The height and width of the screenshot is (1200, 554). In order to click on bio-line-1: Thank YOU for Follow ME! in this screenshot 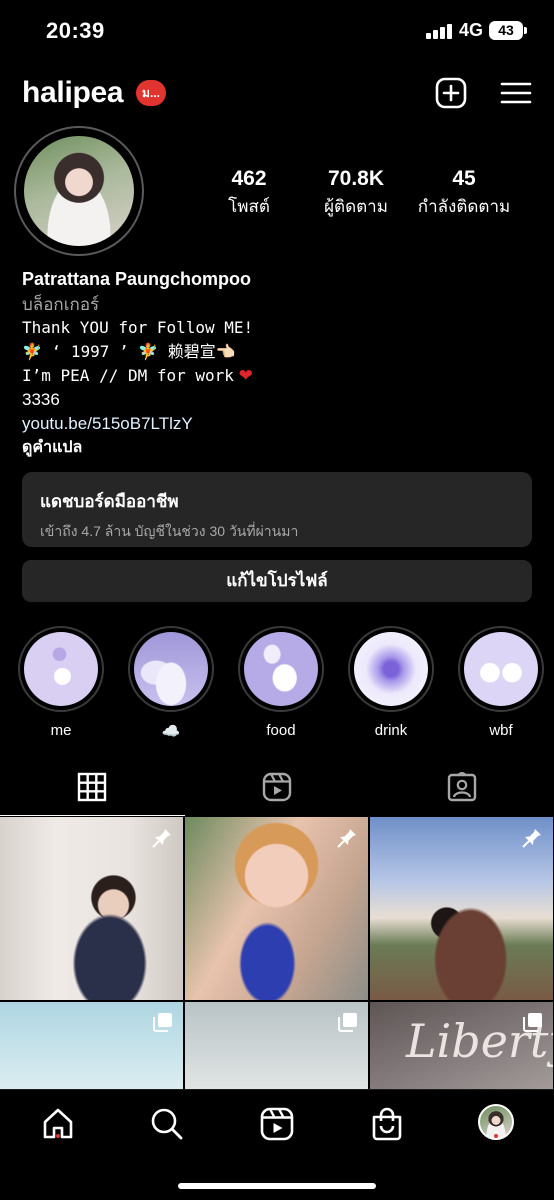, I will do `click(138, 327)`.